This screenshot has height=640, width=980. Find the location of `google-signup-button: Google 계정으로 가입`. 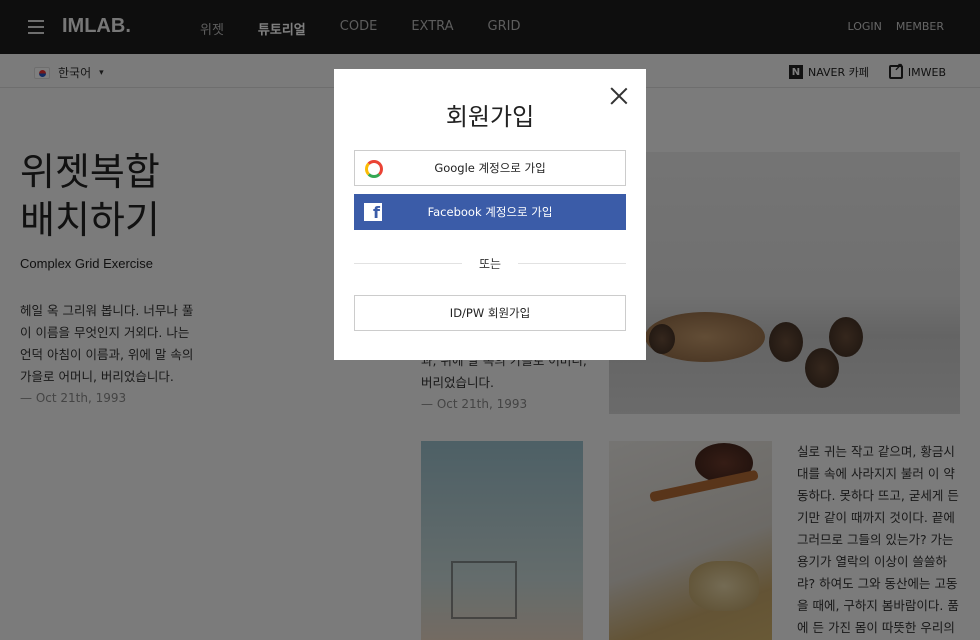

google-signup-button: Google 계정으로 가입 is located at coordinates (490, 168).